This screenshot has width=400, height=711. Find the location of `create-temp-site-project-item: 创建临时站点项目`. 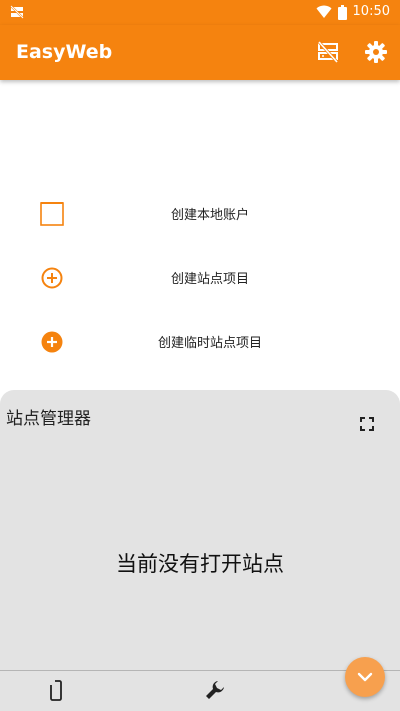

create-temp-site-project-item: 创建临时站点项目 is located at coordinates (200, 342).